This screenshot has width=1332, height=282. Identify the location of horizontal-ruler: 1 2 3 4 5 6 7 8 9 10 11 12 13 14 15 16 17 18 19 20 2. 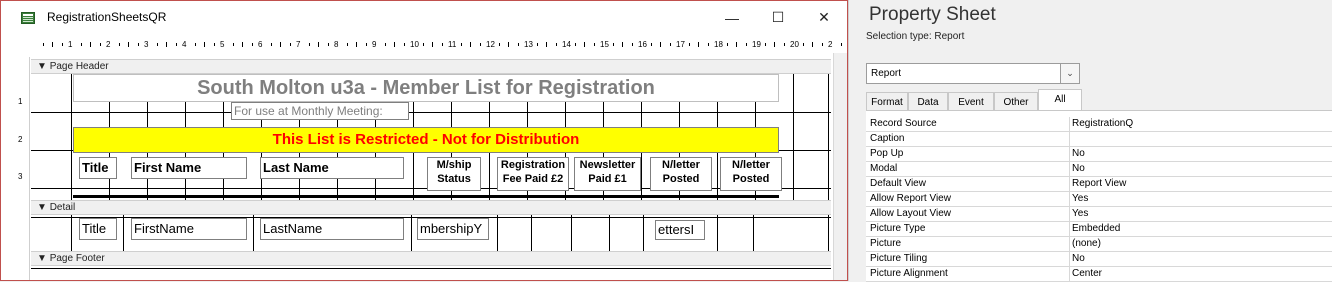
(424, 45).